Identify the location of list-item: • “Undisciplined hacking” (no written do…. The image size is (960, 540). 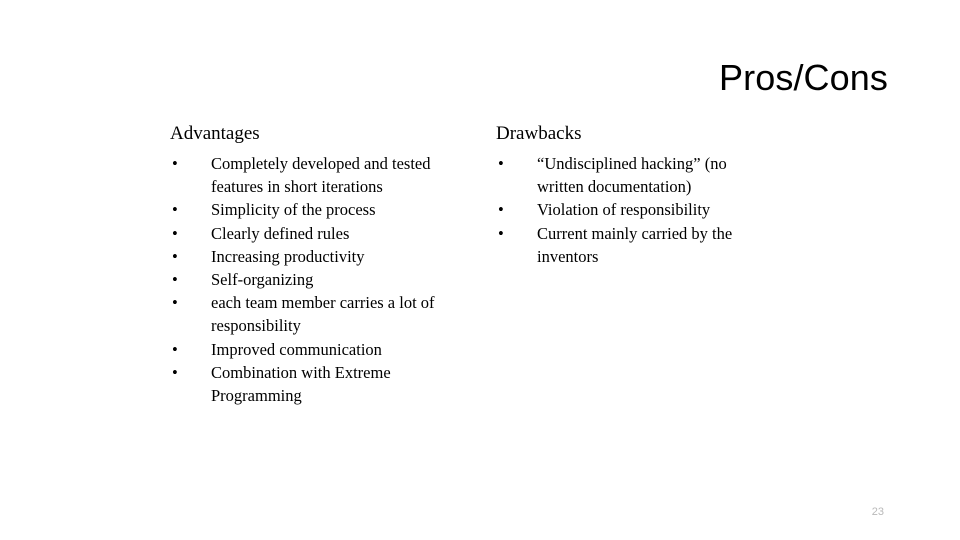
(629, 175).